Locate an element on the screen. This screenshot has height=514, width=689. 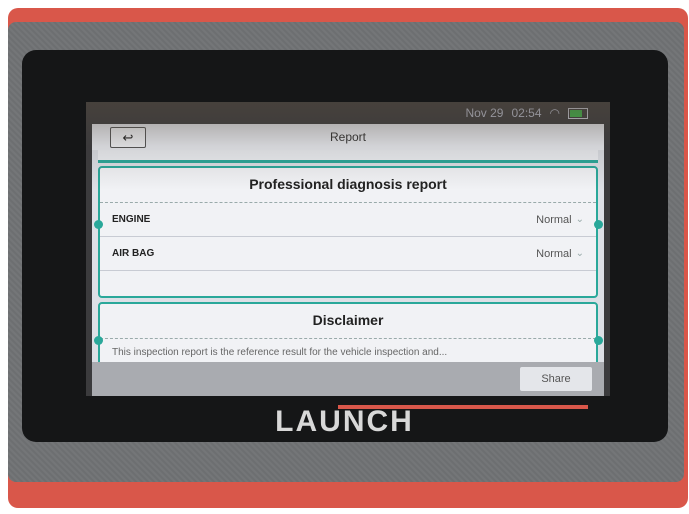
battery-icon is located at coordinates (578, 113).